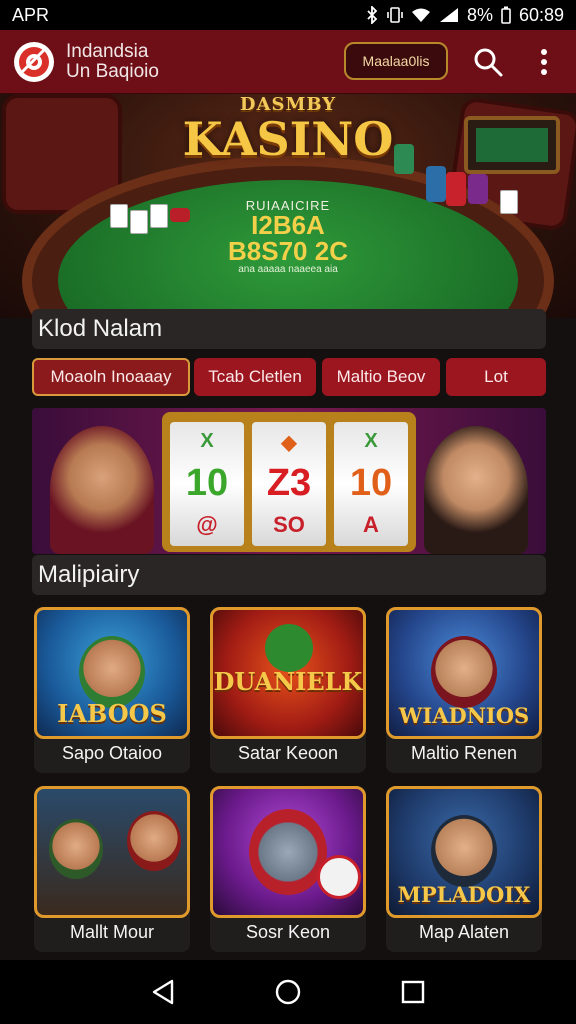 The width and height of the screenshot is (576, 1024). What do you see at coordinates (544, 62) in the screenshot?
I see `more-vert-icon` at bounding box center [544, 62].